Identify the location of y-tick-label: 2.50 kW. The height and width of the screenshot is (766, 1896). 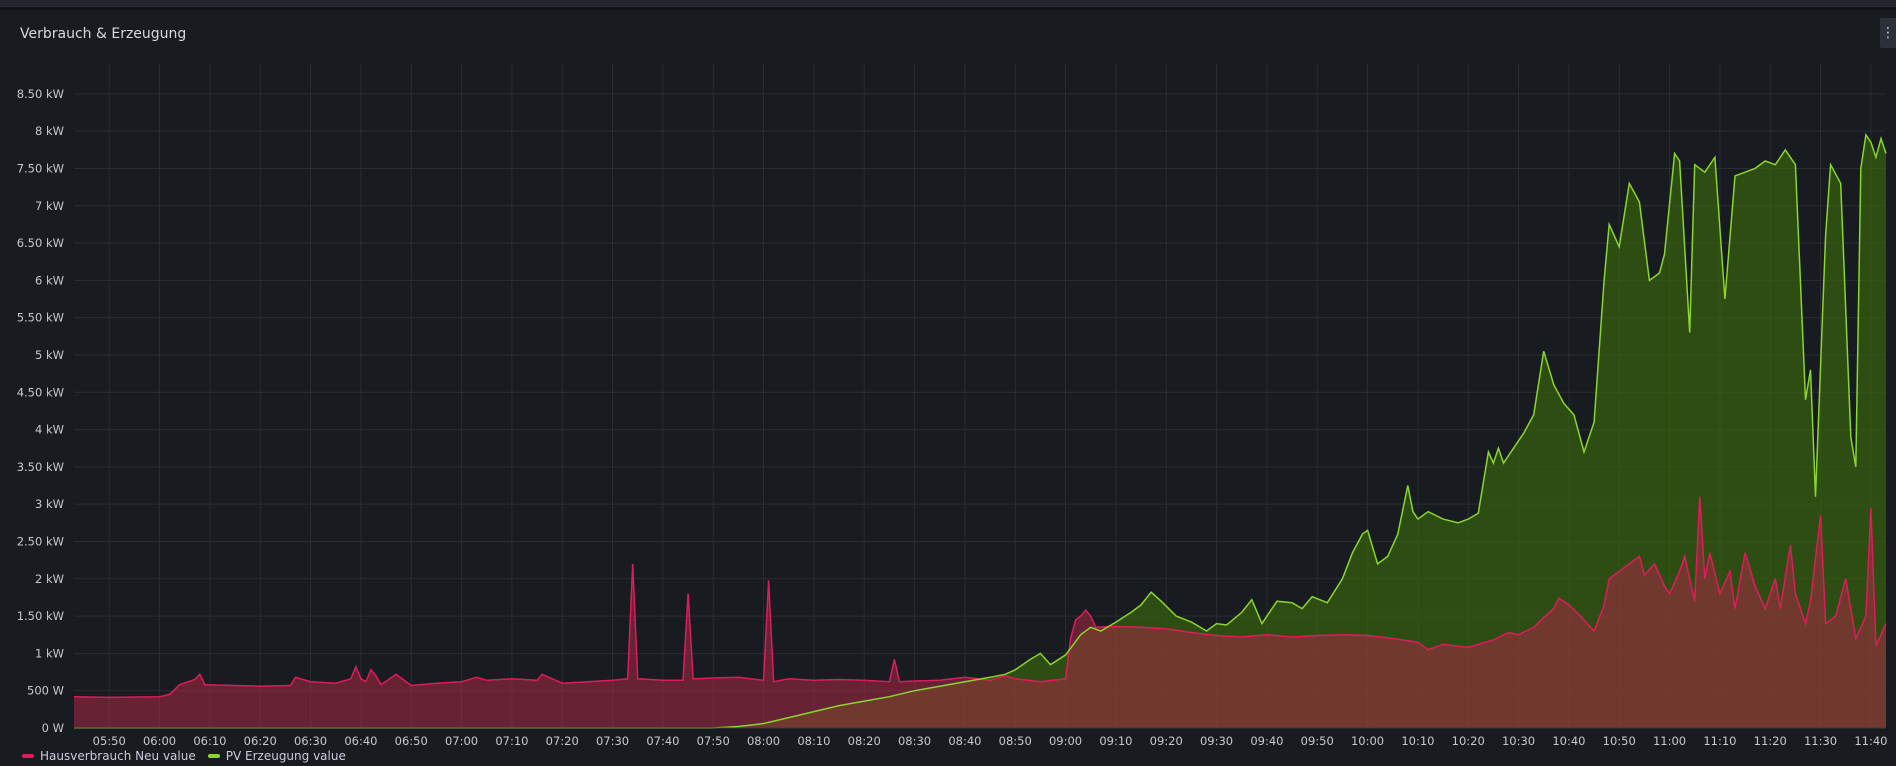
(40, 541).